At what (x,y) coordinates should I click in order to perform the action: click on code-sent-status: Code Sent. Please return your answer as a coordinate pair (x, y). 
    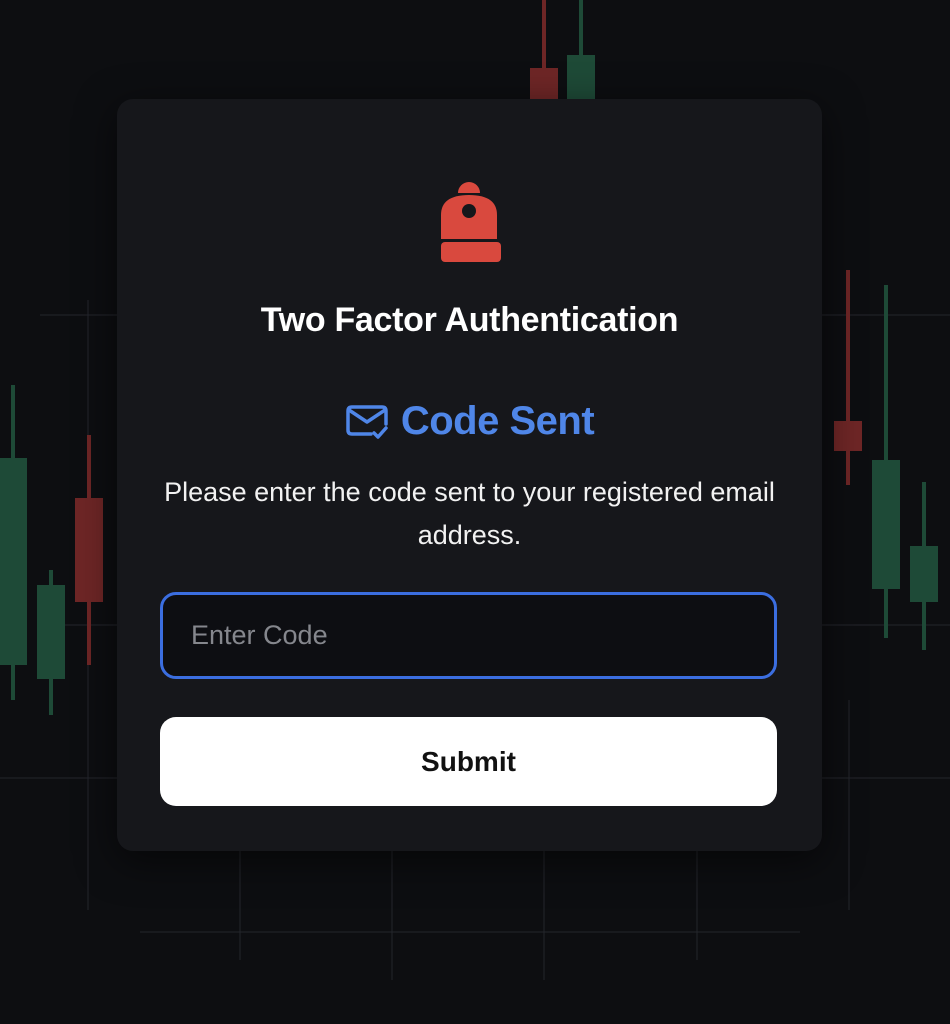
    Looking at the image, I should click on (469, 421).